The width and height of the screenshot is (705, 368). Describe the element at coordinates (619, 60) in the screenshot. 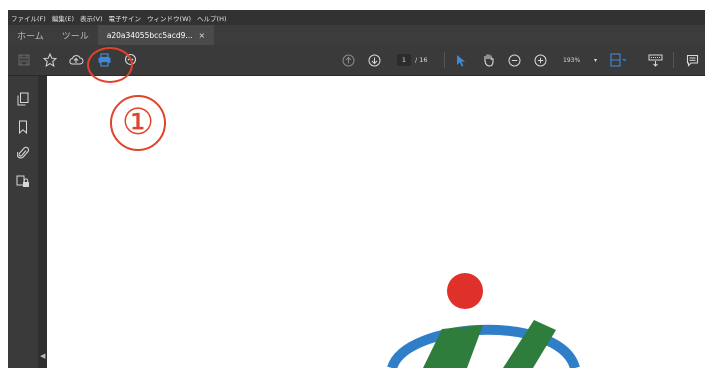

I see `fit-page-icon` at that location.